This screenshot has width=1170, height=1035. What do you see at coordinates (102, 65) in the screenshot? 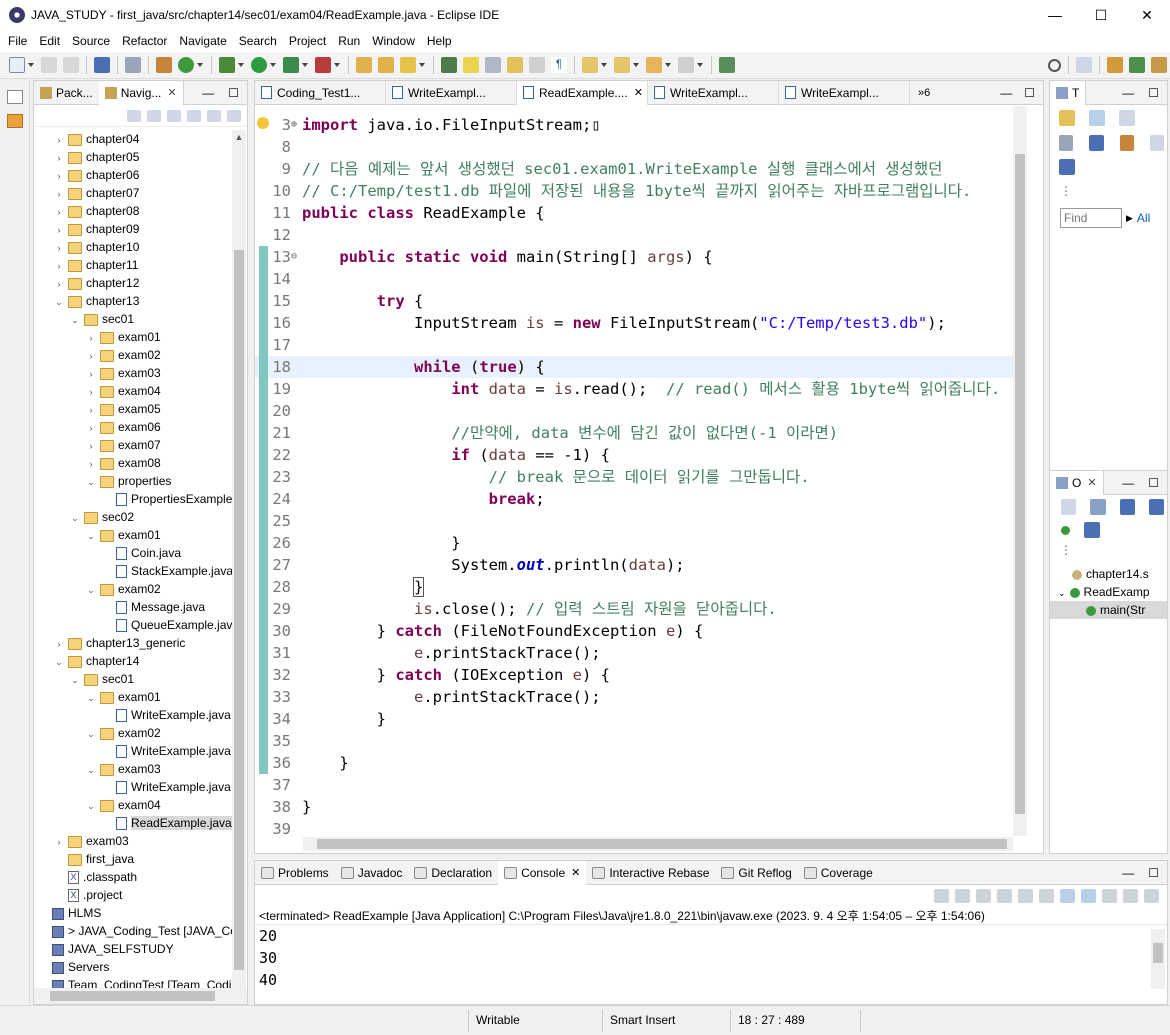
I see `terminal-icon` at bounding box center [102, 65].